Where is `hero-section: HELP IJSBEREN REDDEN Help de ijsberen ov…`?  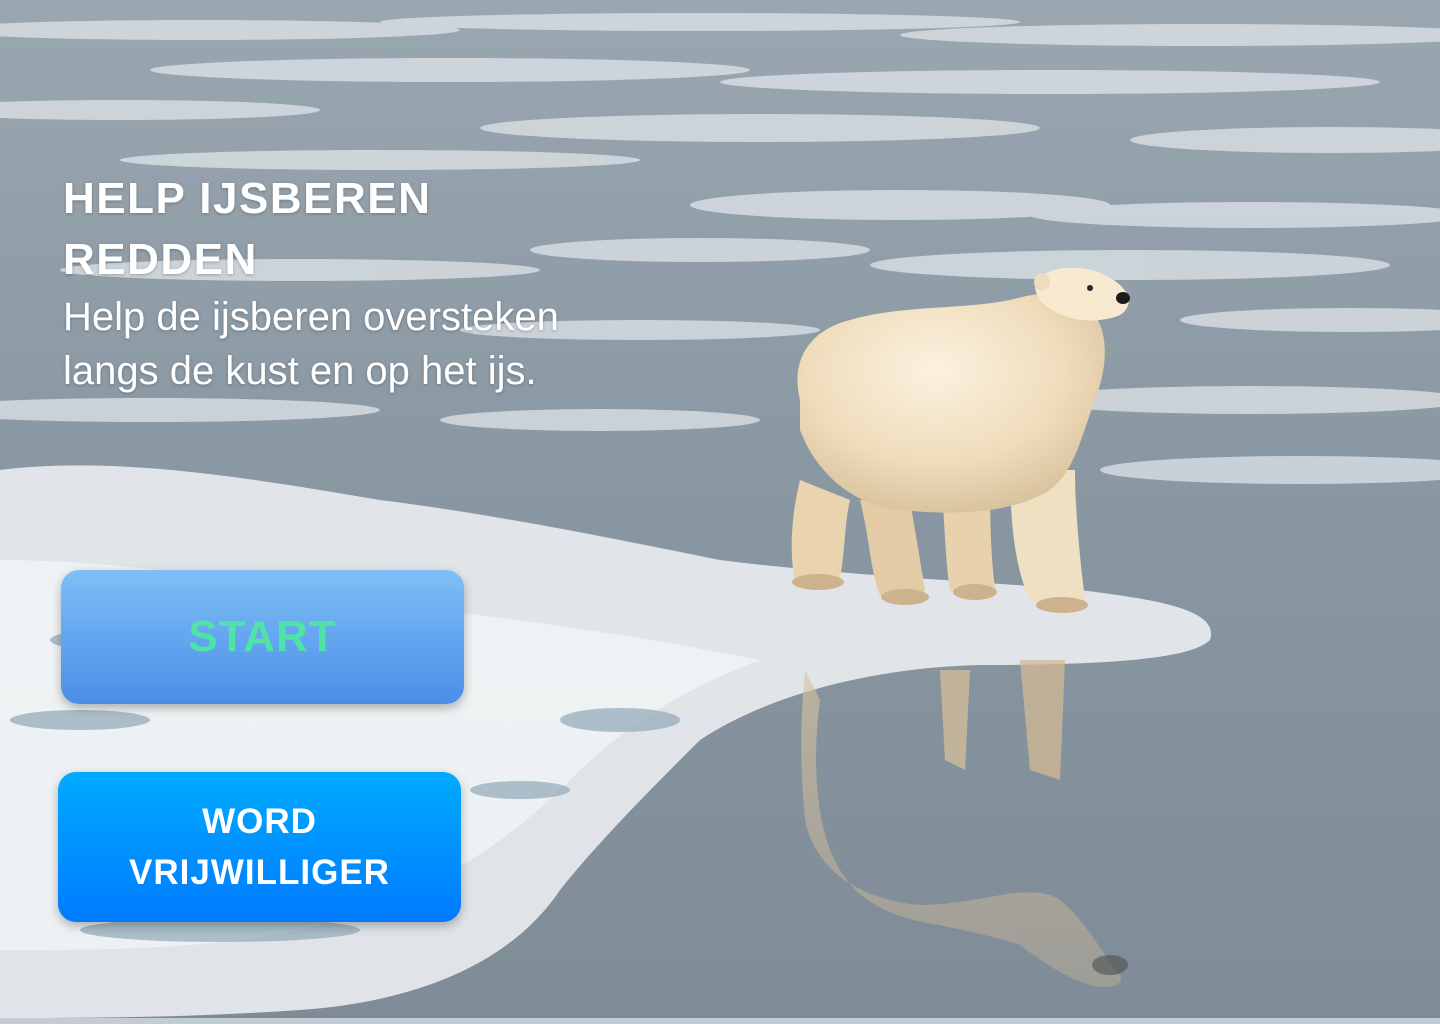
hero-section: HELP IJSBEREN REDDEN Help de ijsberen ov… is located at coordinates (343, 283).